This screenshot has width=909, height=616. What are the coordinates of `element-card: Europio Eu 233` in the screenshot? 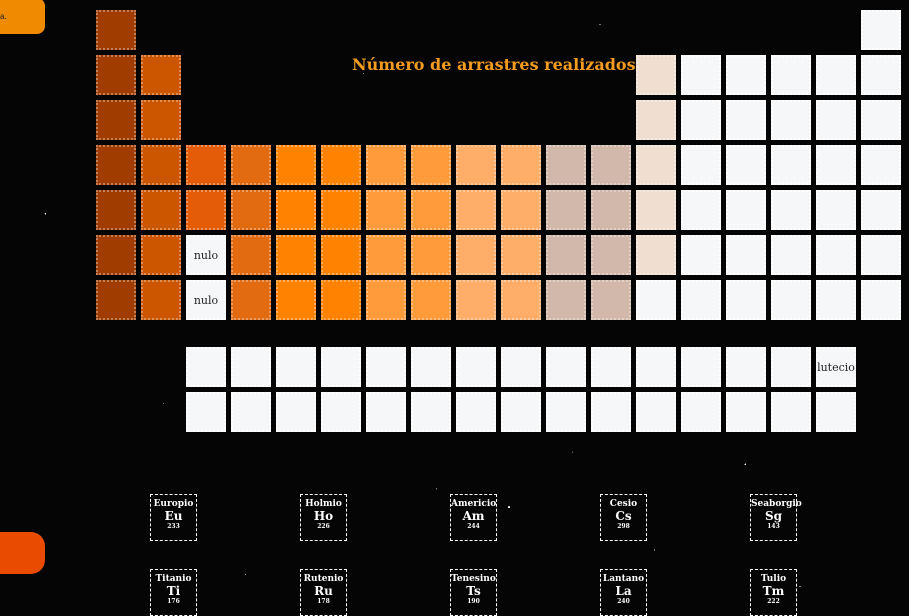 It's located at (173, 517).